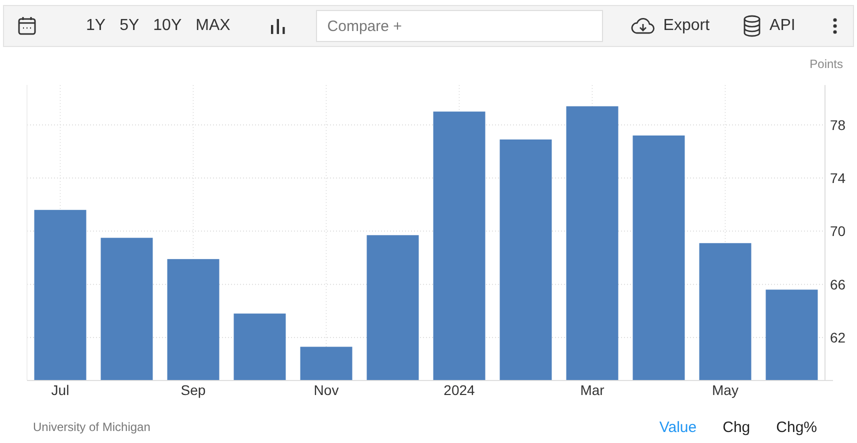 This screenshot has width=857, height=443. What do you see at coordinates (769, 26) in the screenshot?
I see `api-button: API` at bounding box center [769, 26].